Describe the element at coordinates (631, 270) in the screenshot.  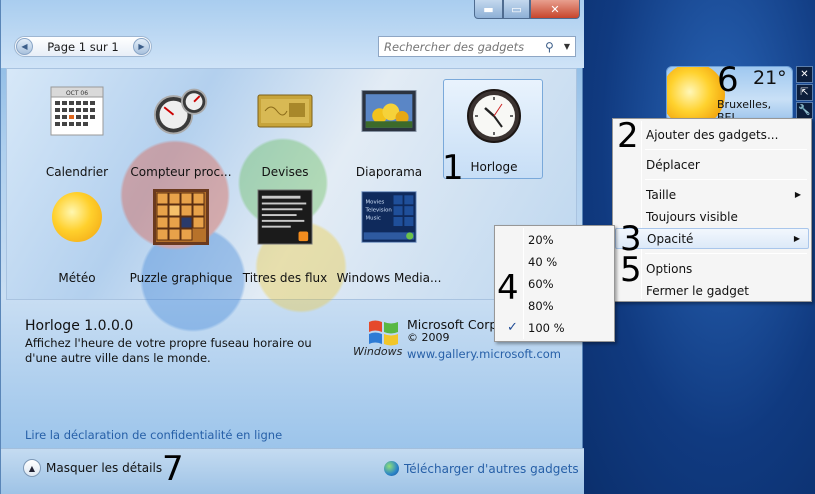
I see `step-number: 5` at that location.